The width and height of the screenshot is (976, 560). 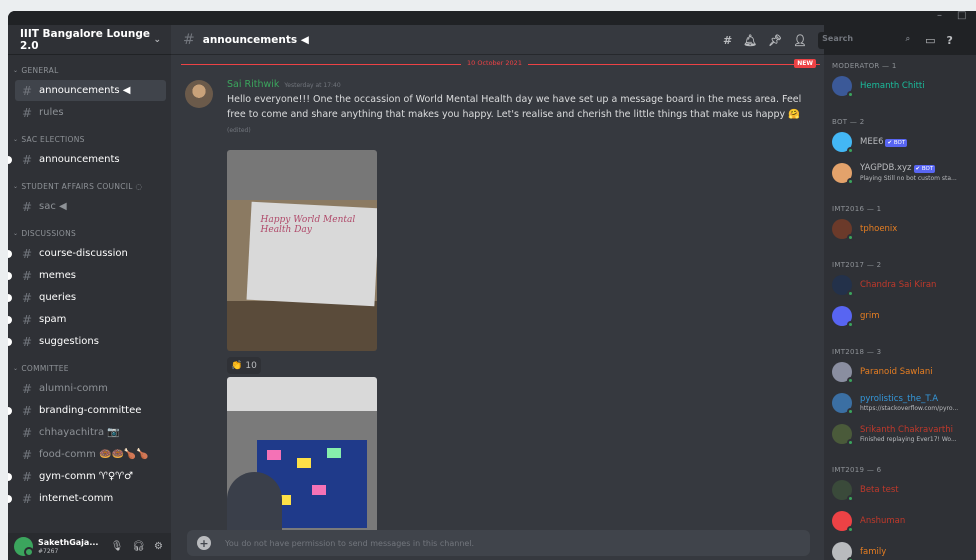 I want to click on member-group-header: MODERATOR — 1, so click(x=864, y=66).